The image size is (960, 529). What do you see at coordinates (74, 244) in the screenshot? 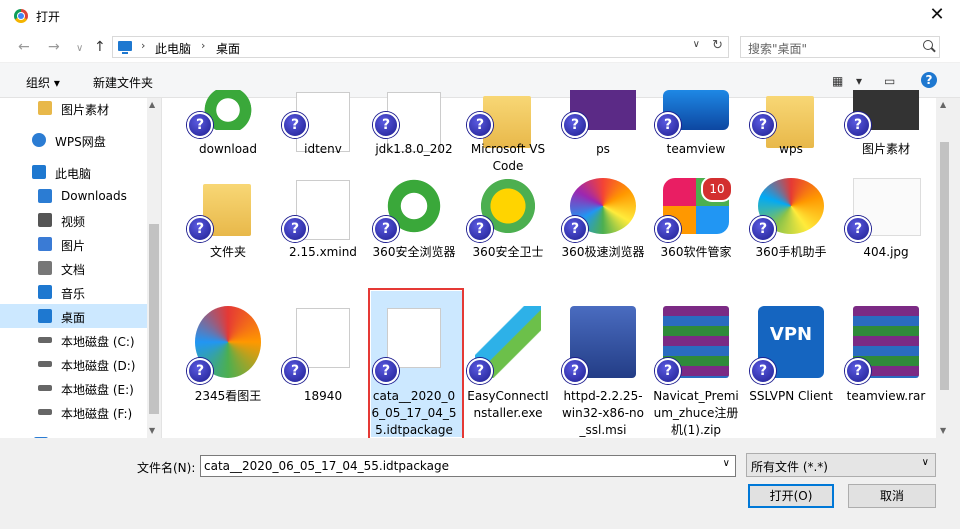
I see `sidebar-item: 图片` at bounding box center [74, 244].